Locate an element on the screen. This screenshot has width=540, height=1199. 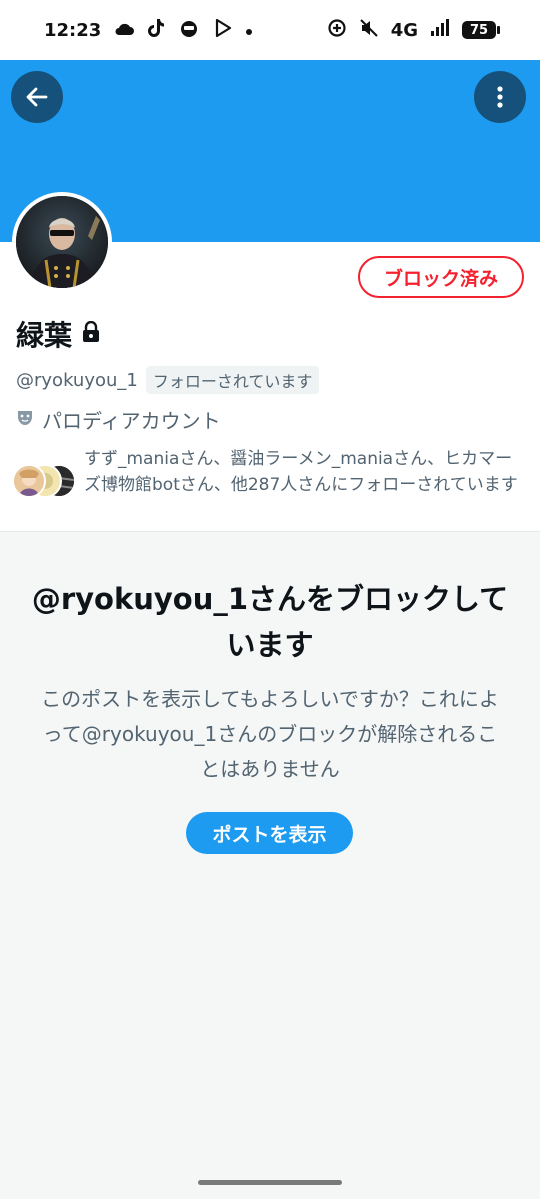
parody-label-row: パロディアカウント is located at coordinates (118, 419).